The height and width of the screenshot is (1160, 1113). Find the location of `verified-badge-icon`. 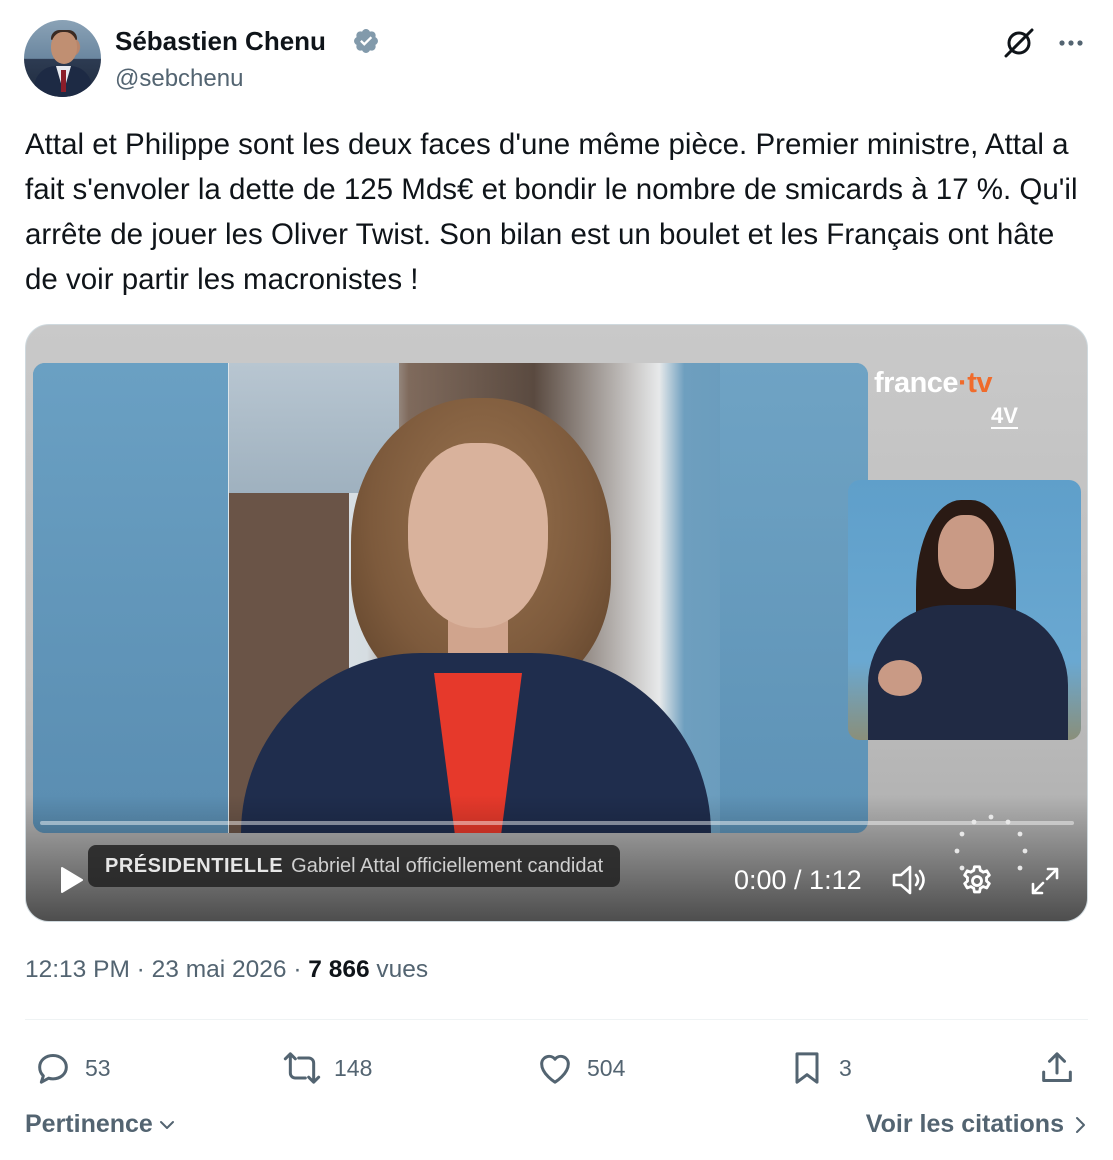

verified-badge-icon is located at coordinates (366, 41).